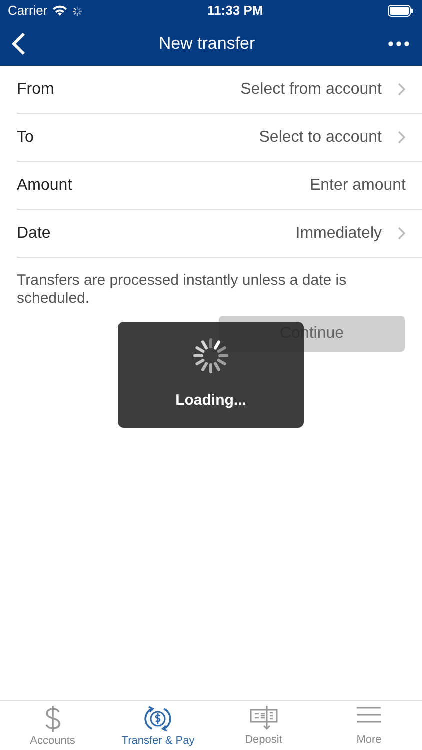  Describe the element at coordinates (53, 725) in the screenshot. I see `tab-bar-item: Accounts` at that location.